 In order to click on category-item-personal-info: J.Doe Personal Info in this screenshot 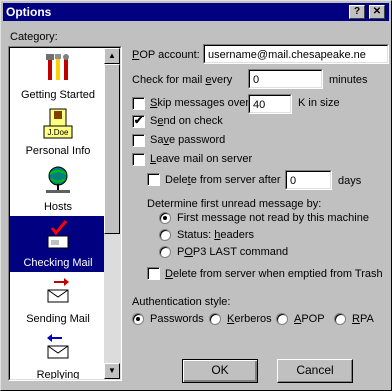, I will do `click(58, 132)`.